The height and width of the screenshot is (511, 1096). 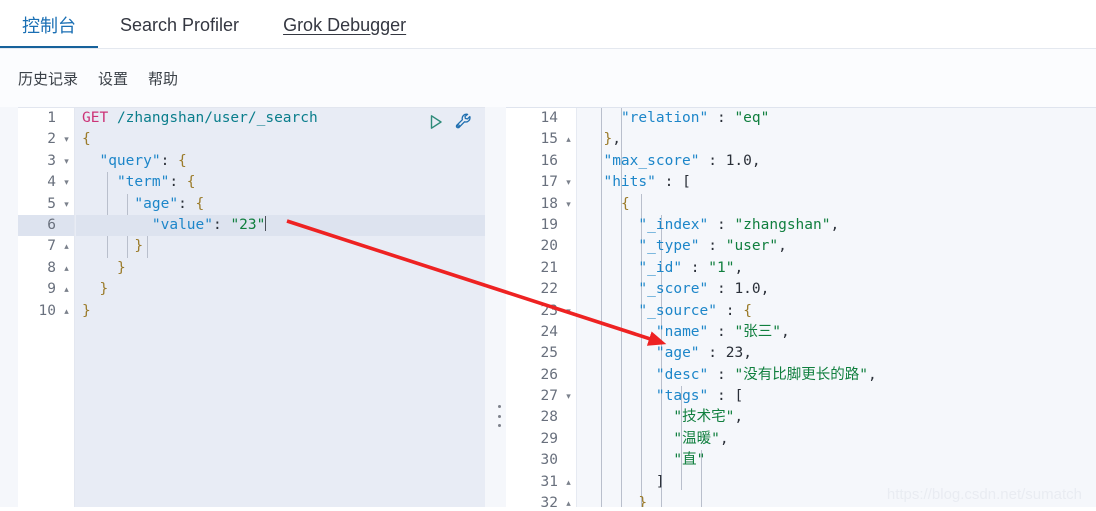 What do you see at coordinates (51, 160) in the screenshot?
I see `line-number: 3` at bounding box center [51, 160].